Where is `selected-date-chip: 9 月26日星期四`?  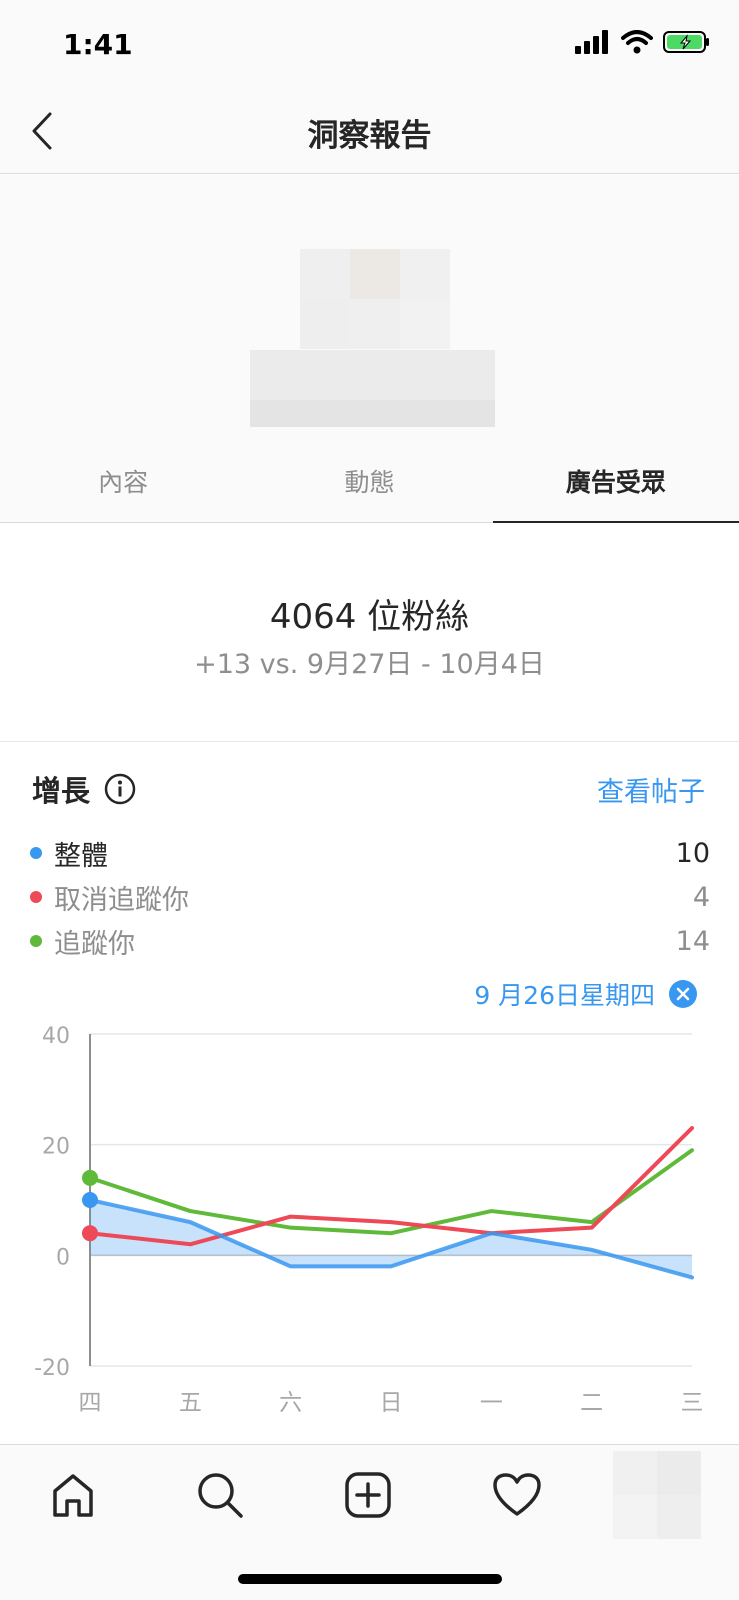 selected-date-chip: 9 月26日星期四 is located at coordinates (585, 994).